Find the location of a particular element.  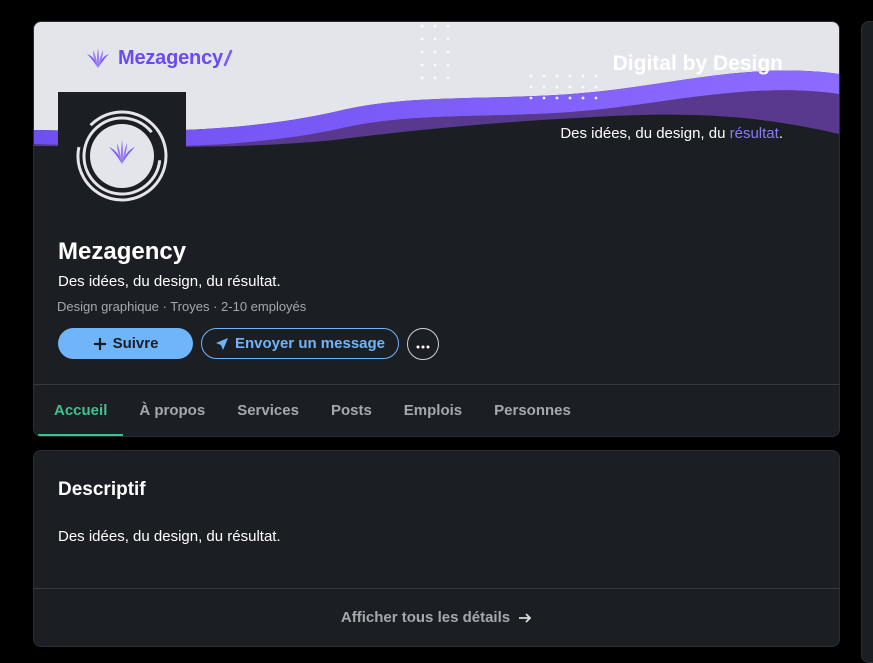

banner-subtitle-suffix: . is located at coordinates (780, 133).